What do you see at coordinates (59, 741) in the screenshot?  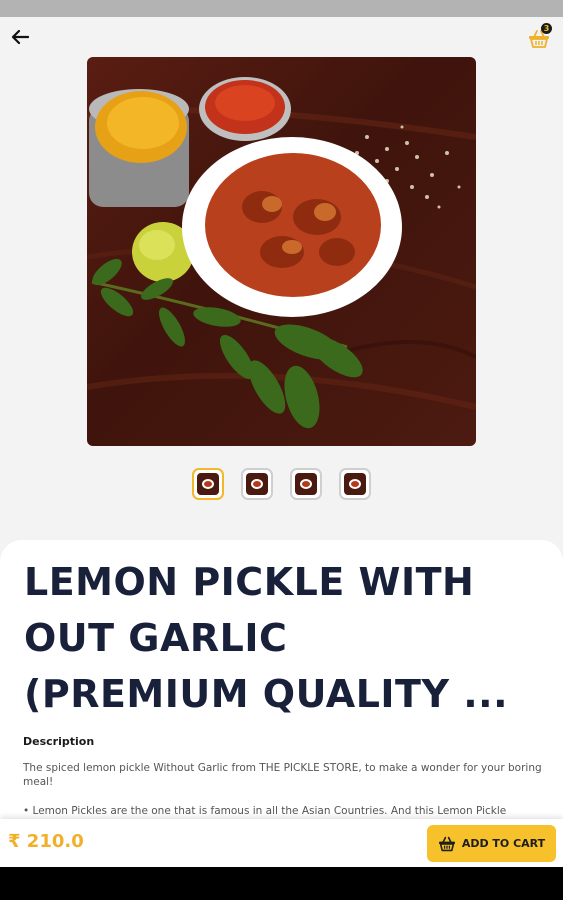 I see `description-heading: Description` at bounding box center [59, 741].